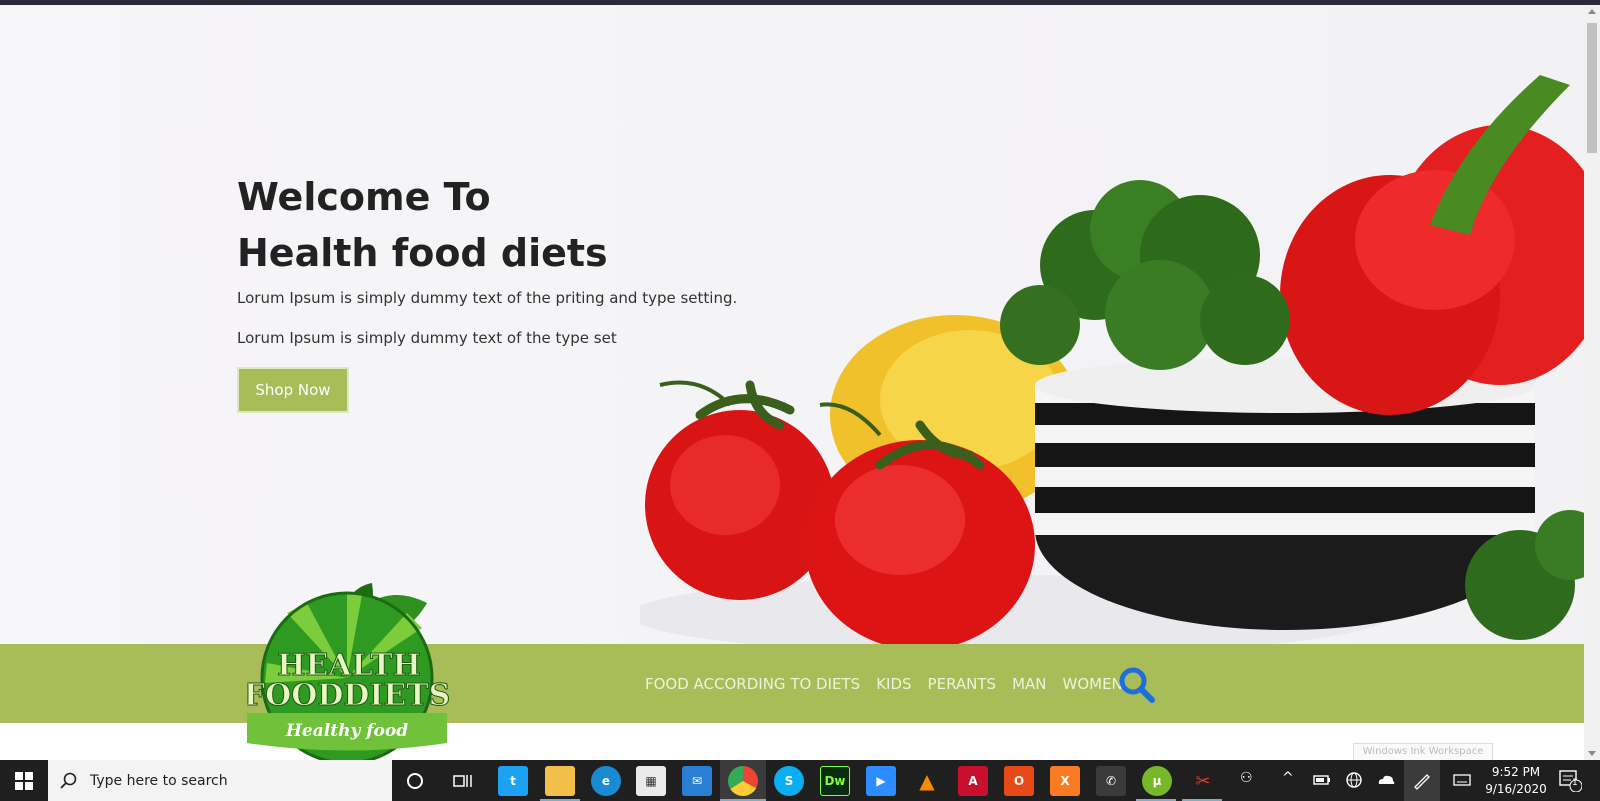 The height and width of the screenshot is (801, 1600). Describe the element at coordinates (1250, 780) in the screenshot. I see `people-icon: ⚇` at that location.